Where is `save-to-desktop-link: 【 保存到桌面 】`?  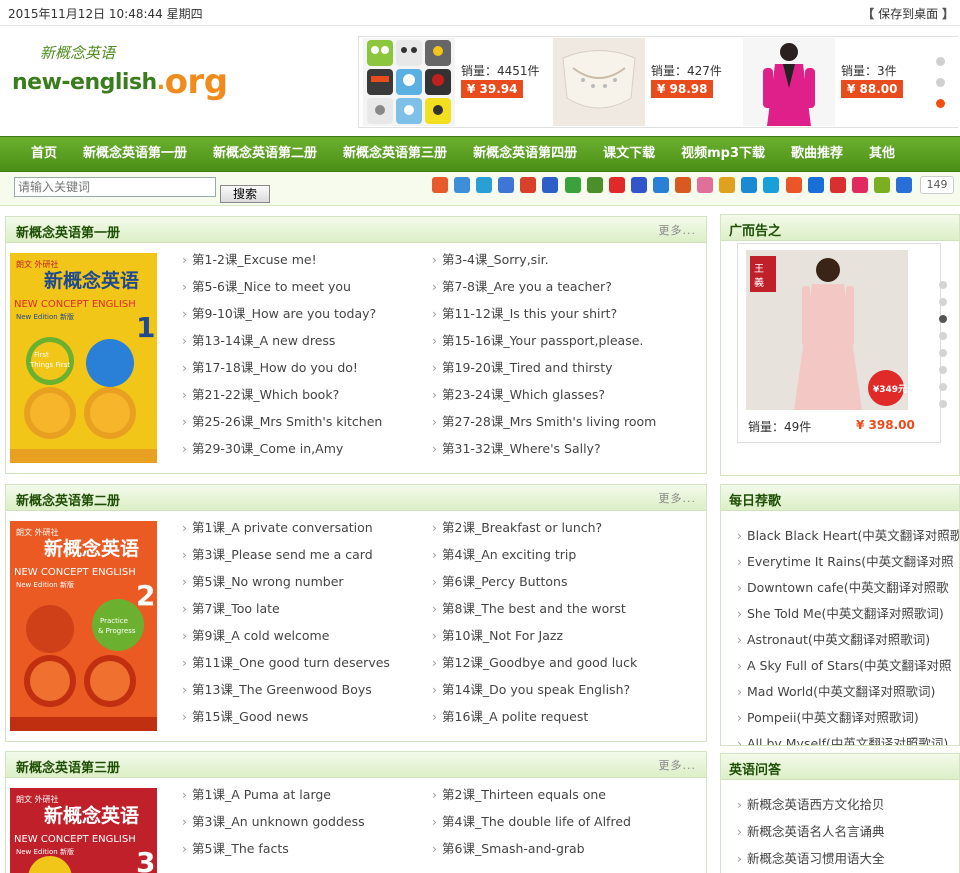 save-to-desktop-link: 【 保存到桌面 】 is located at coordinates (908, 13).